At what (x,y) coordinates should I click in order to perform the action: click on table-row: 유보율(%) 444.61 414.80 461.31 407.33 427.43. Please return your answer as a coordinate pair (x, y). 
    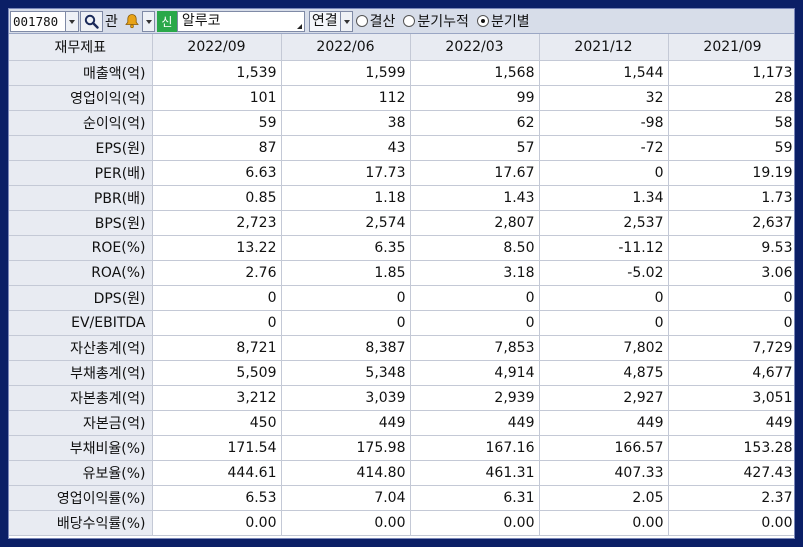
    Looking at the image, I should click on (401, 473).